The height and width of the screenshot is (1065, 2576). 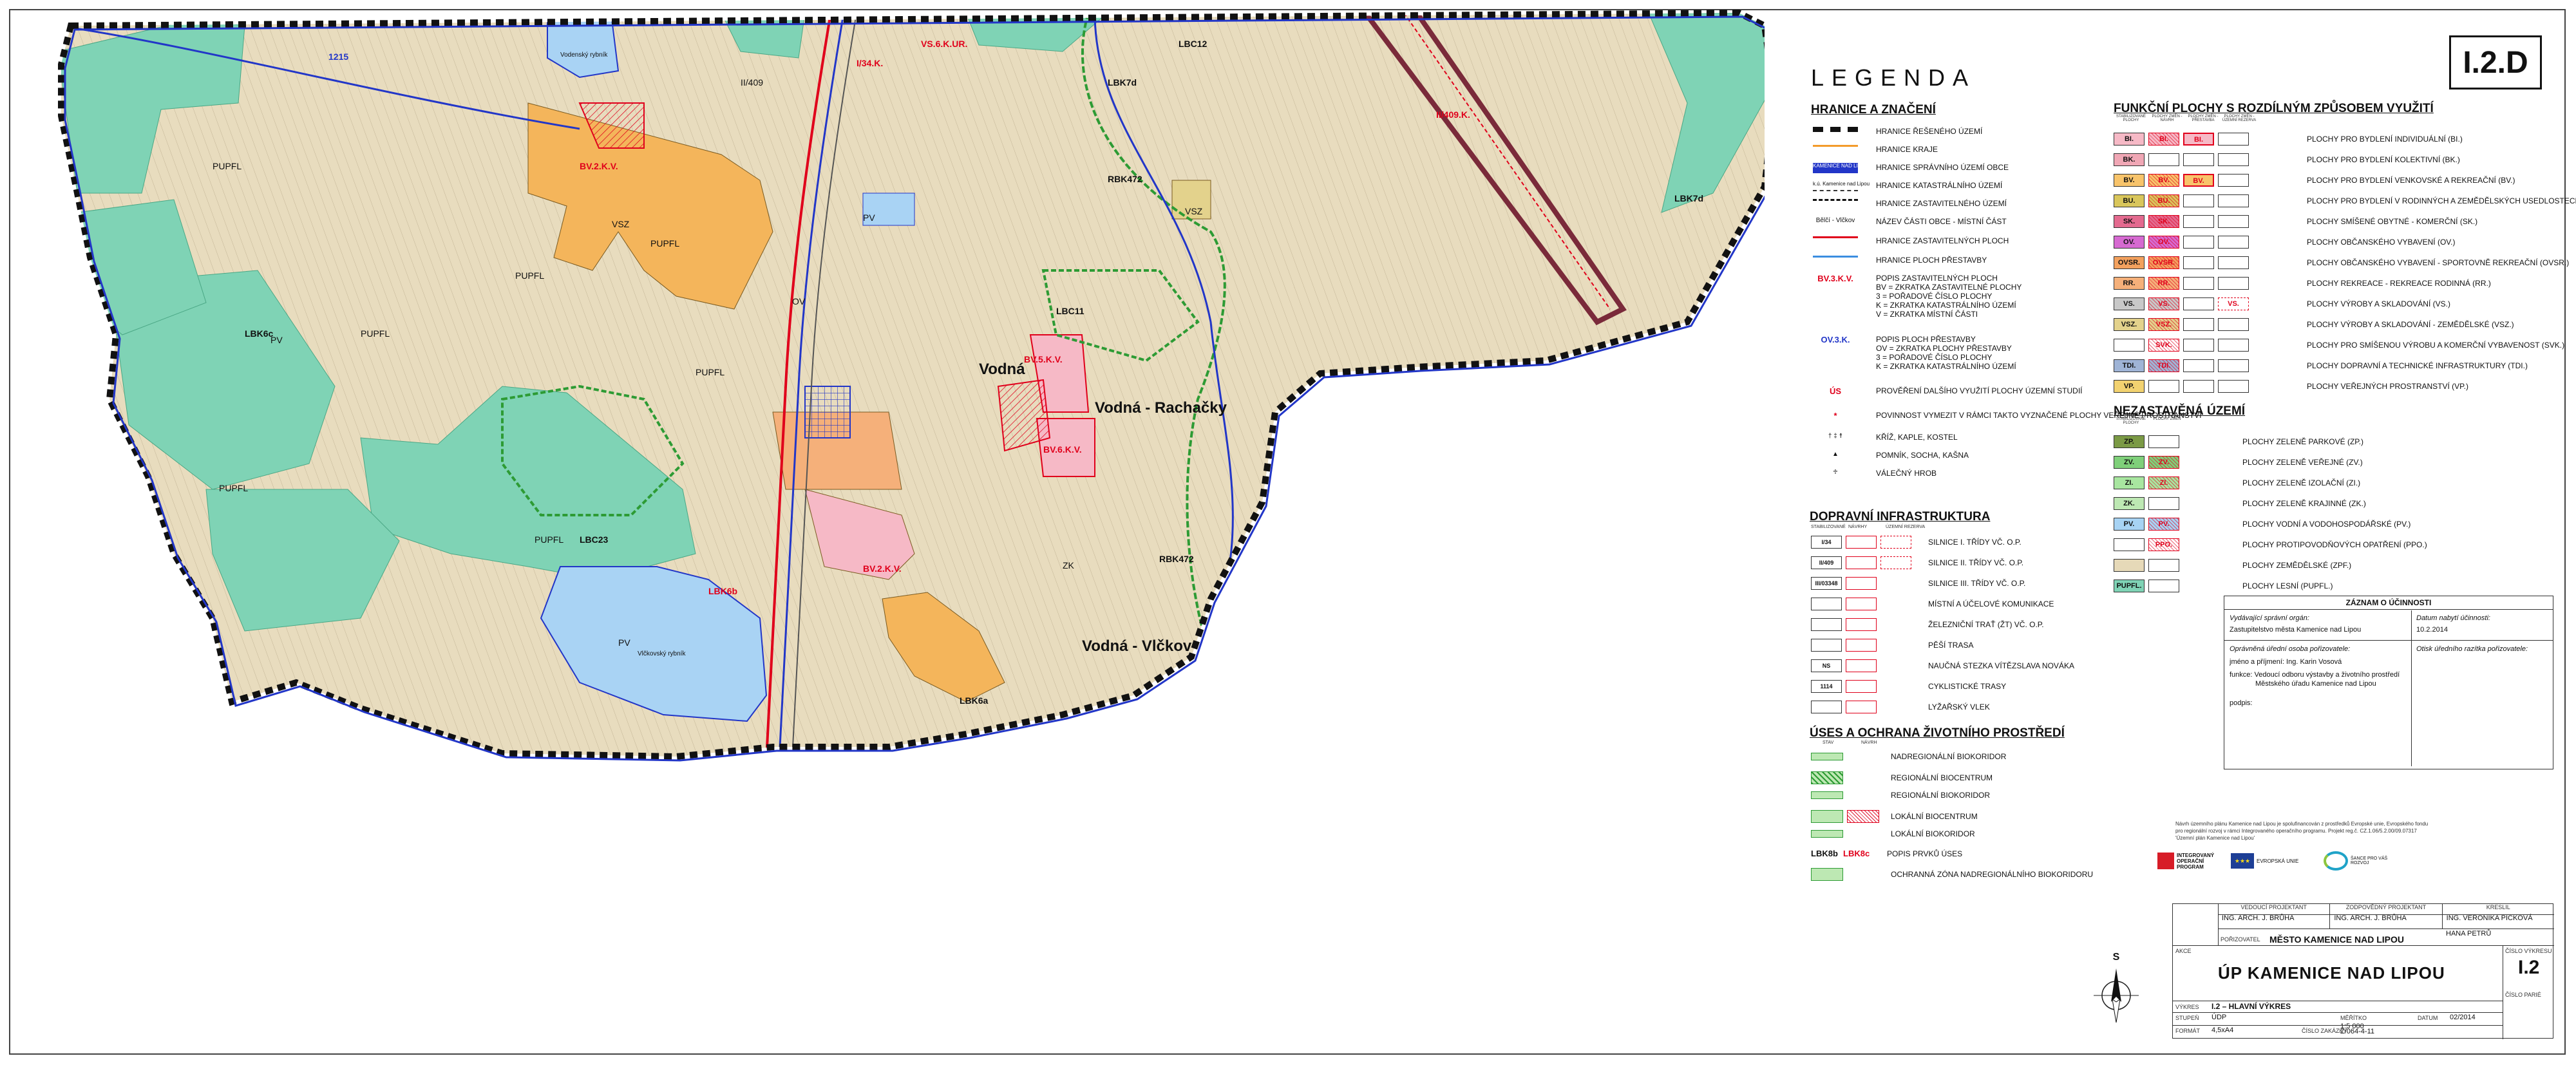 What do you see at coordinates (1927, 314) in the screenshot?
I see `boundary-legend-note: V = ZKRATKA MÍSTNÍ ČÁSTI` at bounding box center [1927, 314].